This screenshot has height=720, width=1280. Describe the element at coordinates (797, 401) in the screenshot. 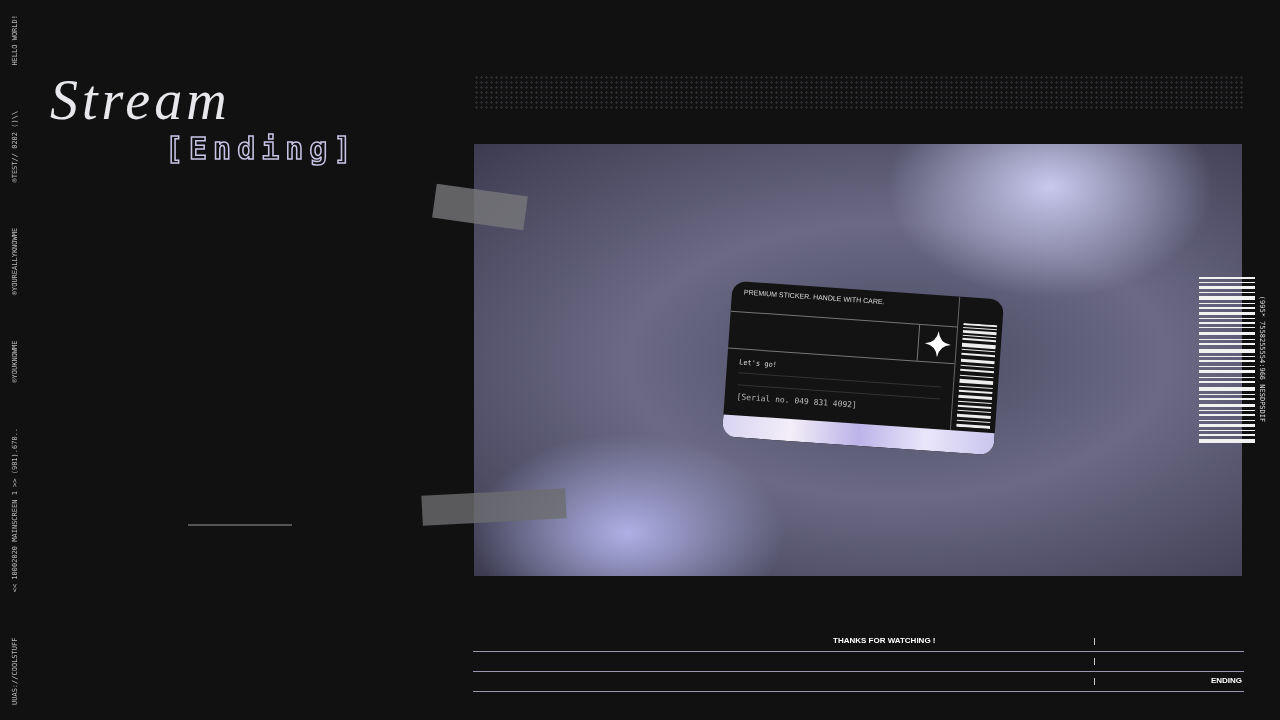

I see `serial-number: [Serial no. 049 831 4092]` at that location.